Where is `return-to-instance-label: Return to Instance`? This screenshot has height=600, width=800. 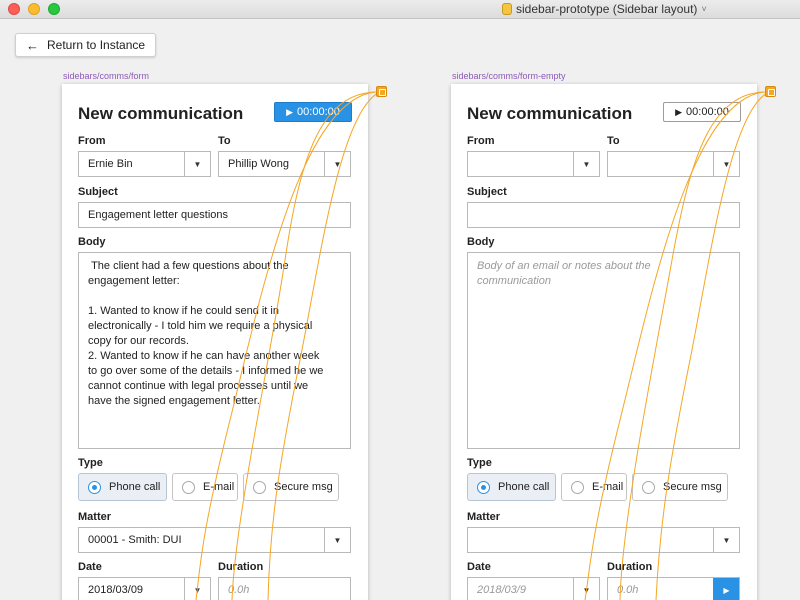 return-to-instance-label: Return to Instance is located at coordinates (96, 45).